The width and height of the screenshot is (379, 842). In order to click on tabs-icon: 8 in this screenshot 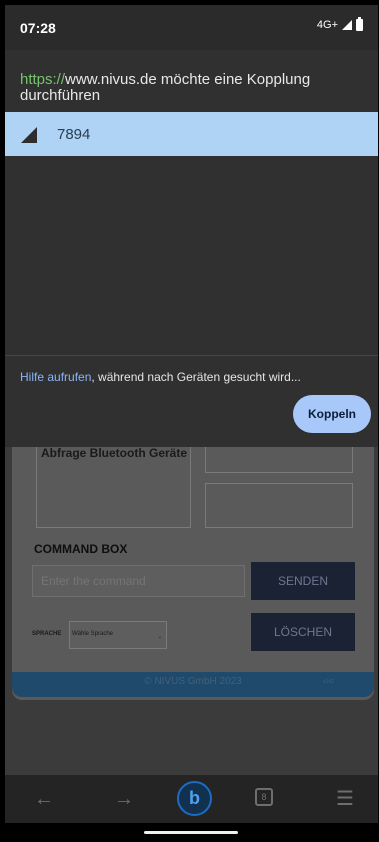, I will do `click(264, 797)`.